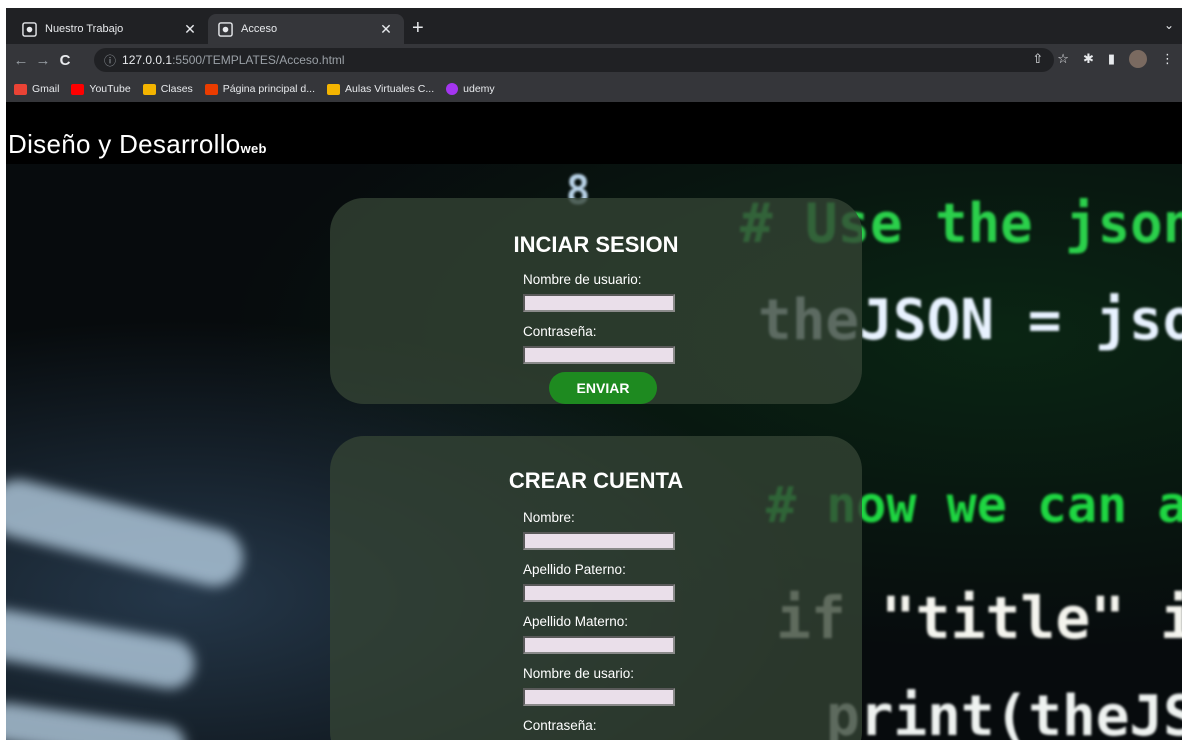  What do you see at coordinates (599, 645) in the screenshot?
I see `maternal-surname-input` at bounding box center [599, 645].